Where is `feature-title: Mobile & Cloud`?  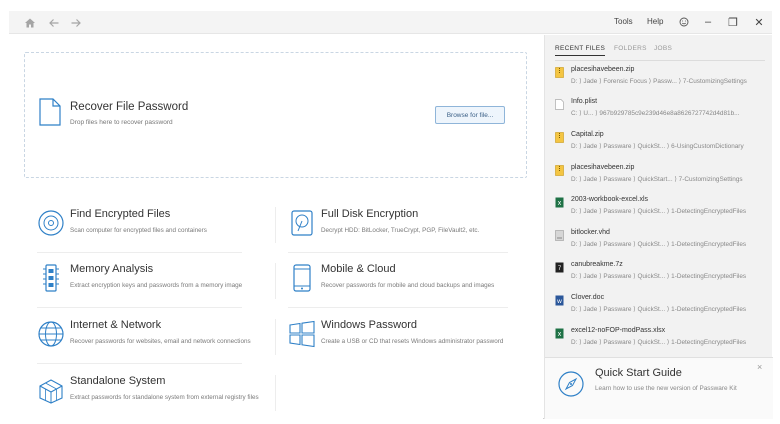 feature-title: Mobile & Cloud is located at coordinates (358, 269).